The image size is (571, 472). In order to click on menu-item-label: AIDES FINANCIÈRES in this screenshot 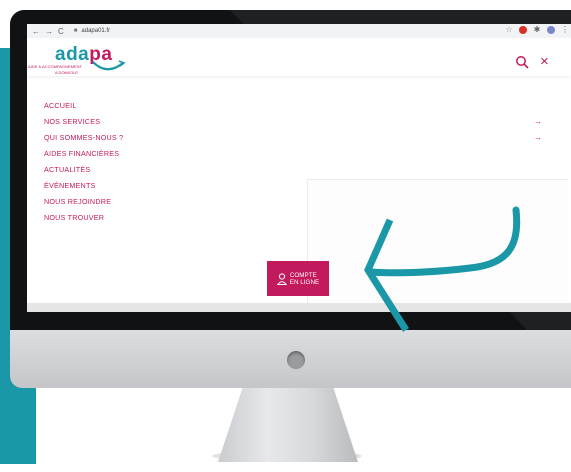, I will do `click(82, 153)`.